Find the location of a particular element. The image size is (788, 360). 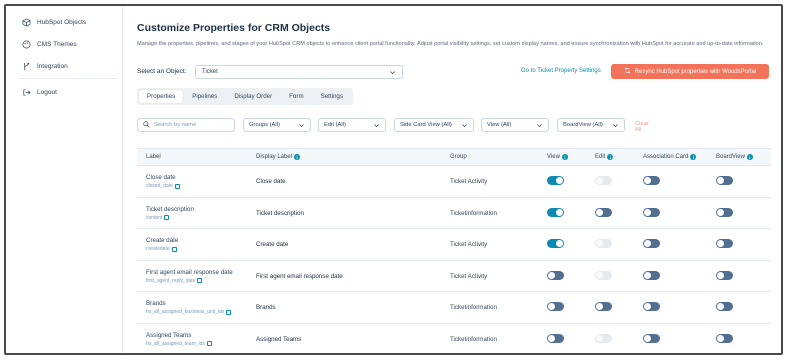

col-view: View i is located at coordinates (557, 157).